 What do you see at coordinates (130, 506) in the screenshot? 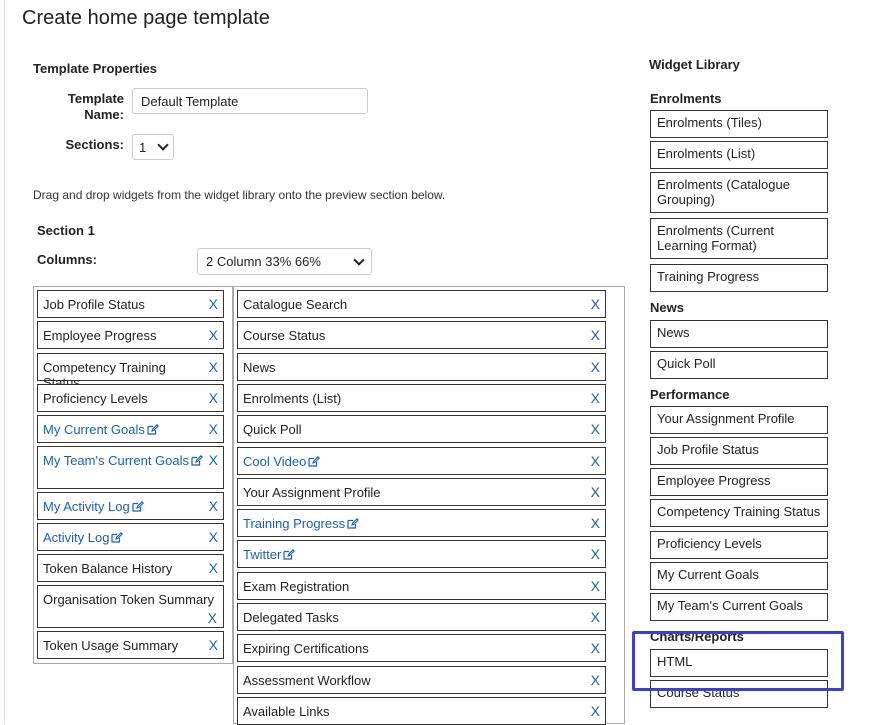
I see `widget-my-activity-log: My Activity Log X` at bounding box center [130, 506].